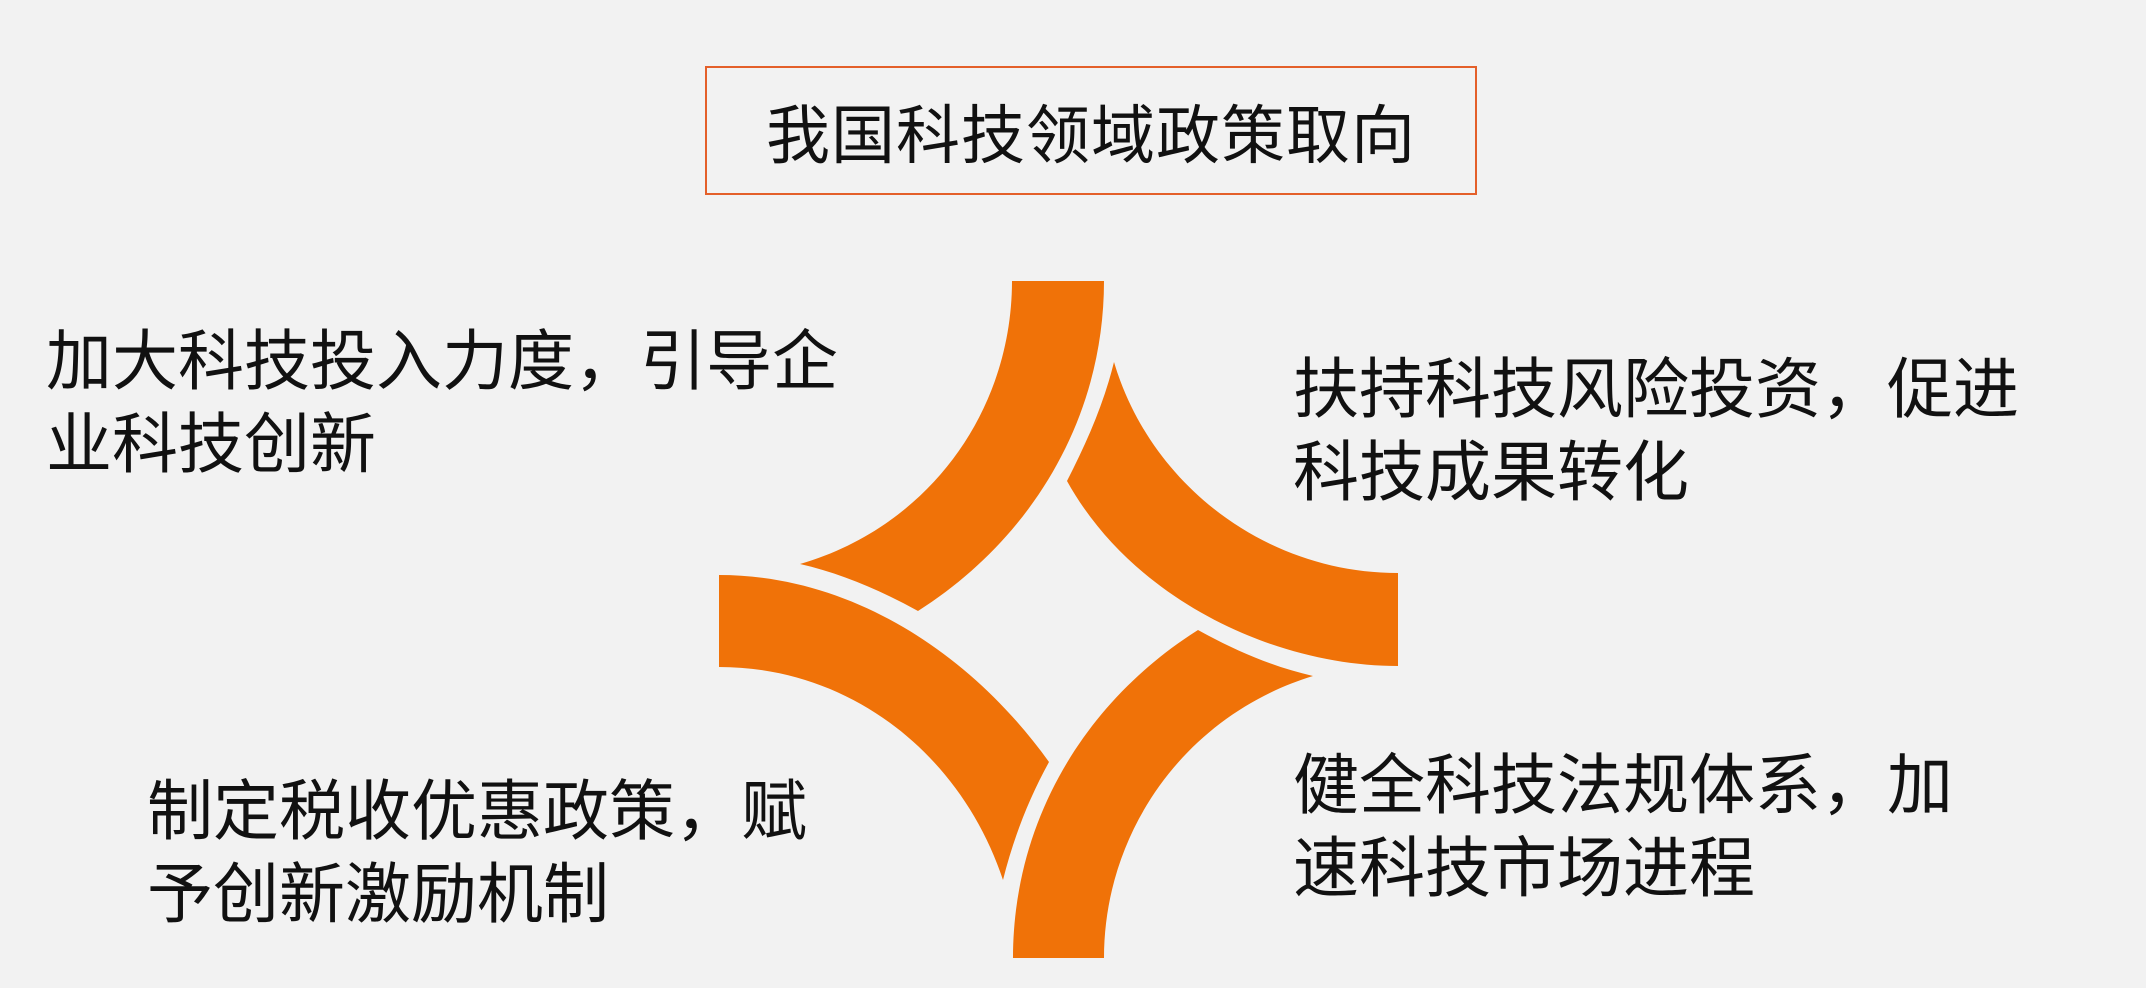 This screenshot has height=988, width=2146. I want to click on quadrant-text-bottom-left: 制定税收优惠政策，赋 予创新激励机制, so click(477, 853).